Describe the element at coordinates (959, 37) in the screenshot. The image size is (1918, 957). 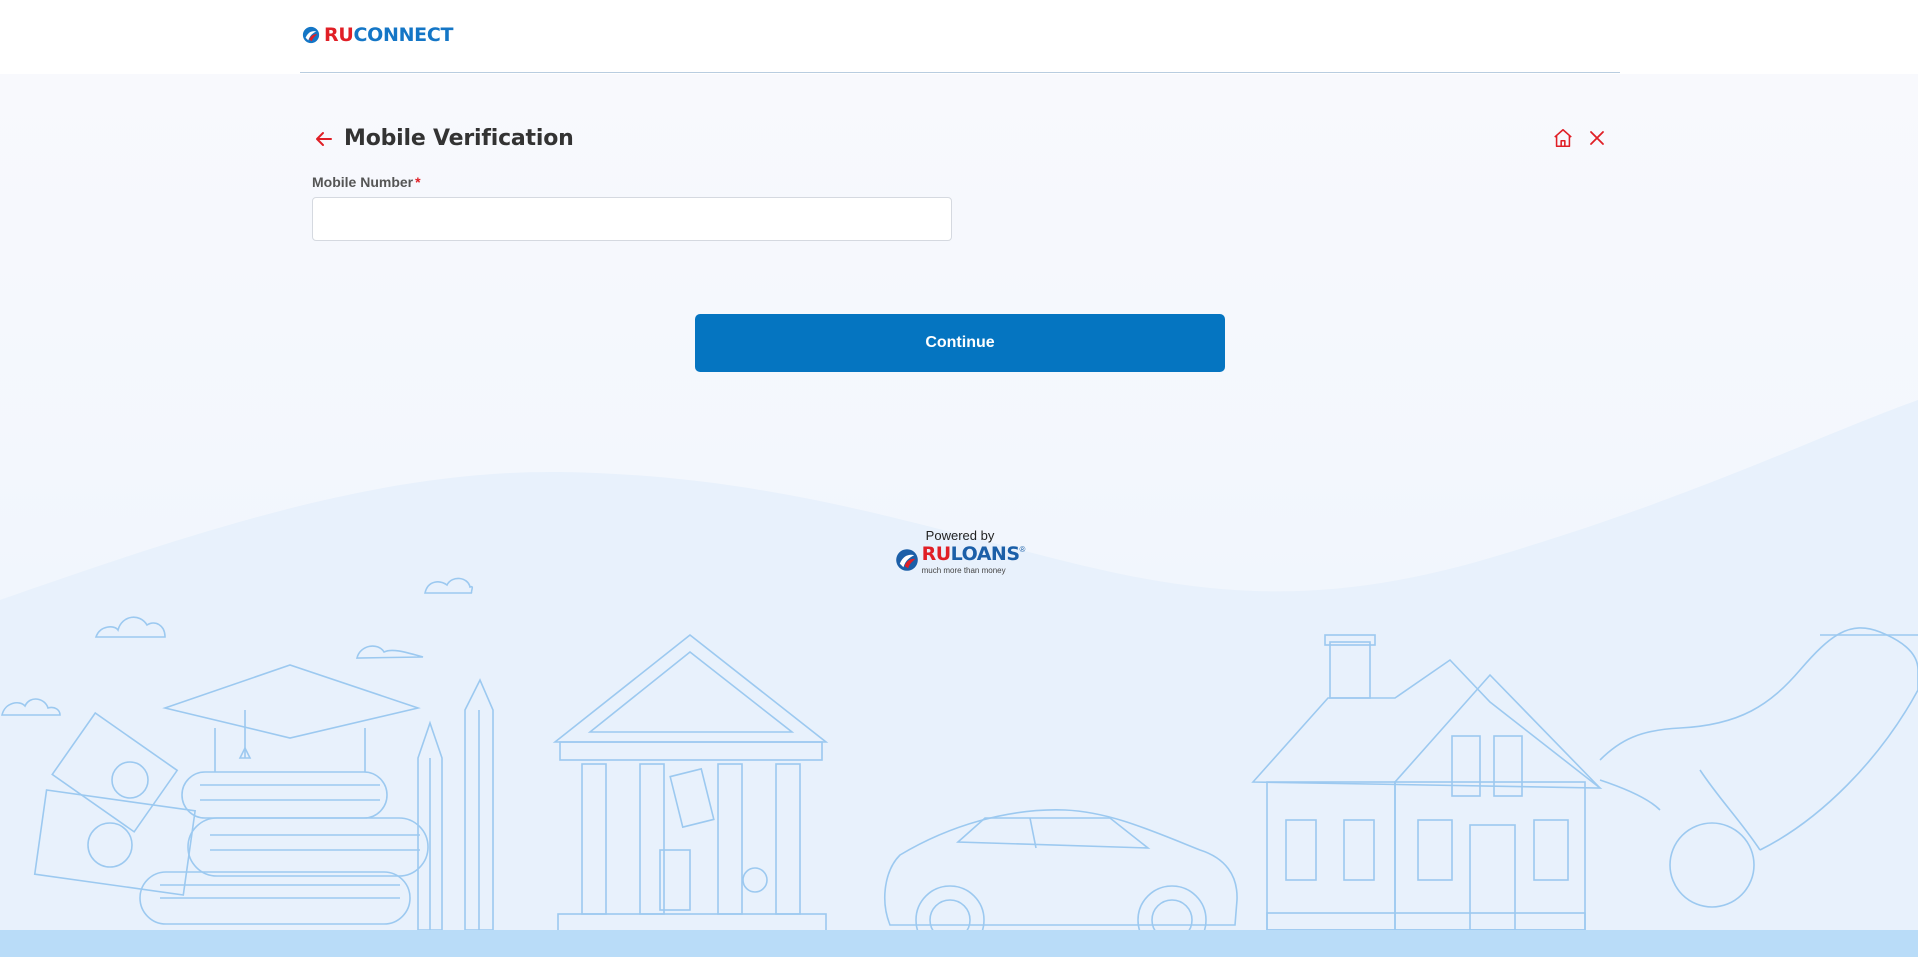
I see `top-bar: RUCONNECT` at that location.